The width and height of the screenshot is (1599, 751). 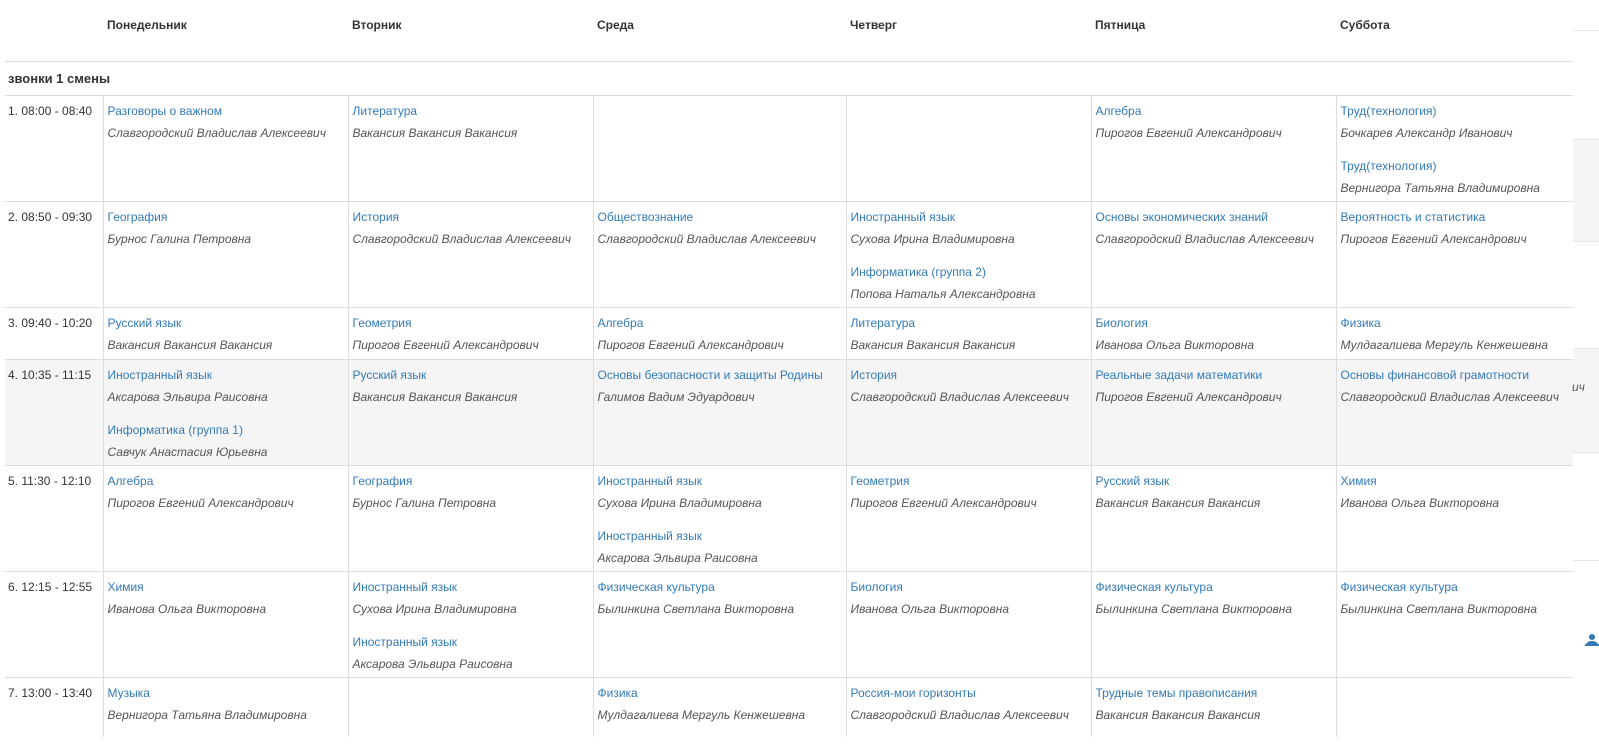 What do you see at coordinates (424, 502) in the screenshot?
I see `teacher-name: Бурнос Галина Петровна` at bounding box center [424, 502].